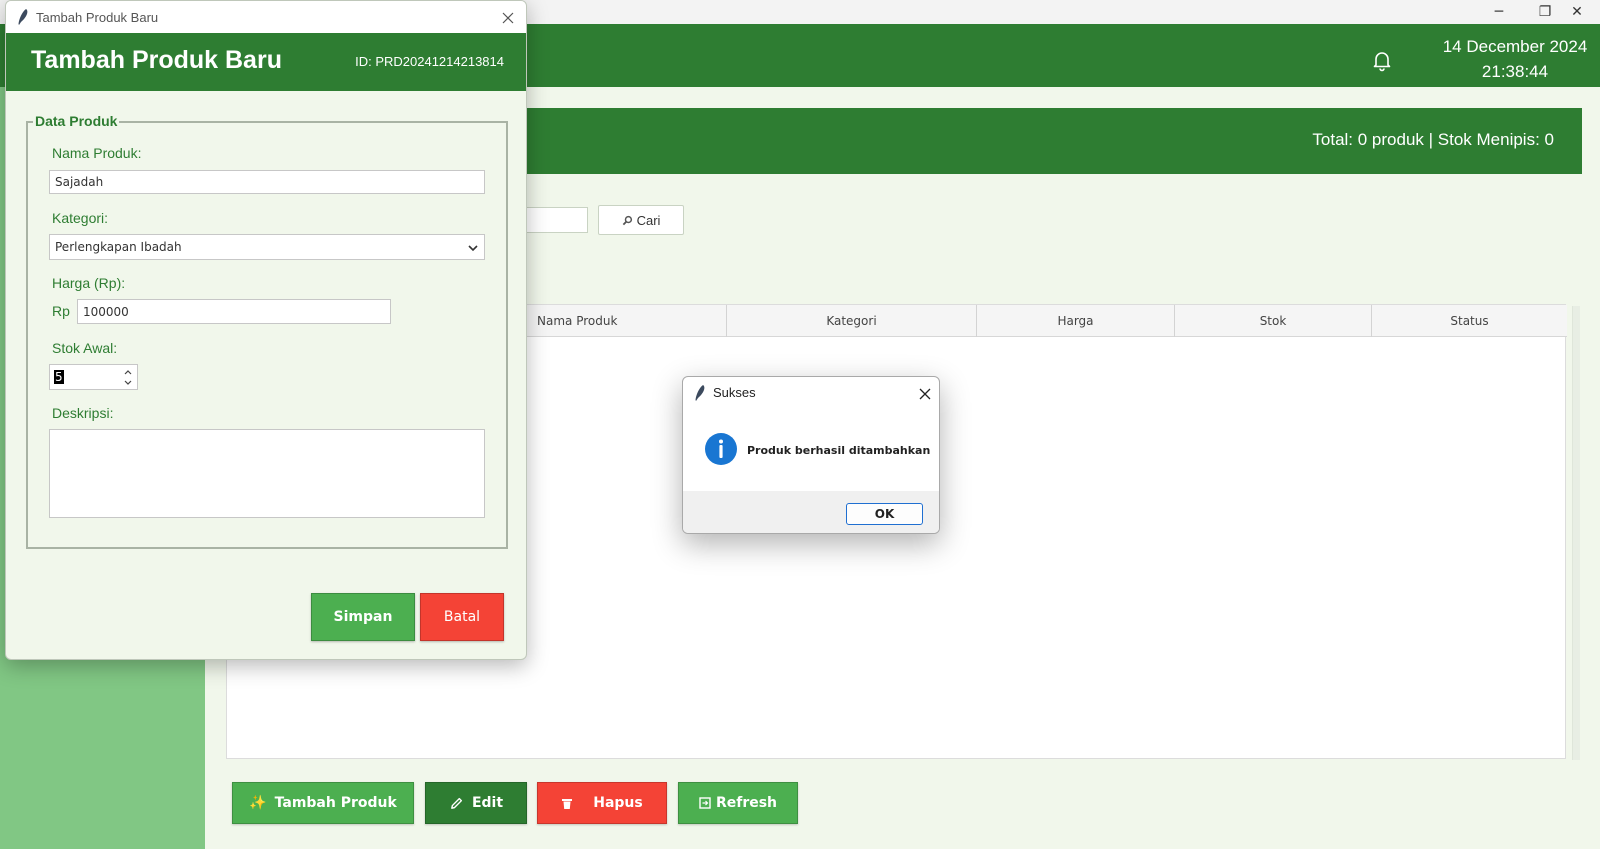 The image size is (1600, 849). I want to click on price-input: 100000, so click(234, 311).